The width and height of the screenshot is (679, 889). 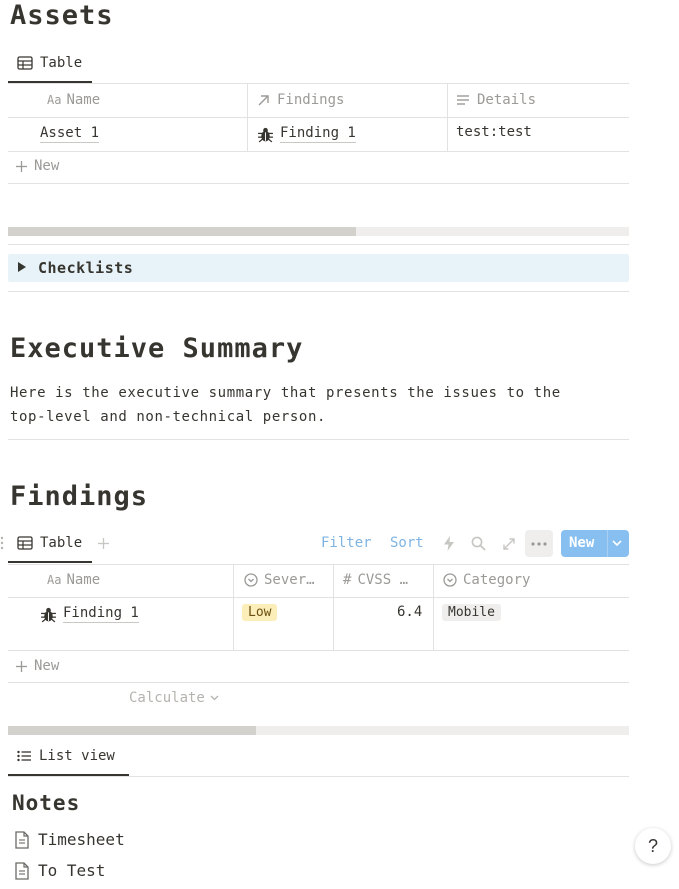 I want to click on filter-button: Filter, so click(x=346, y=543).